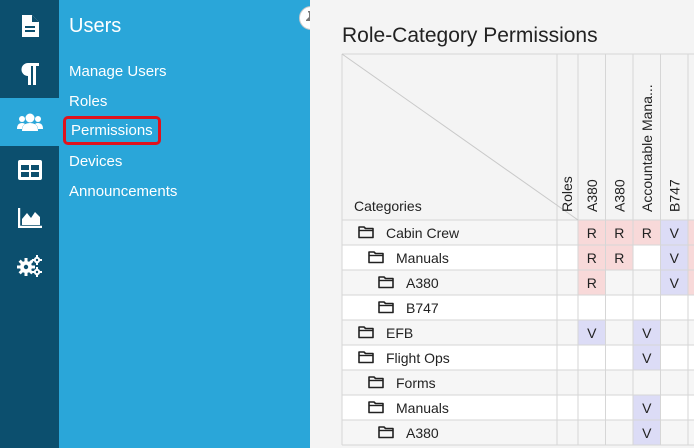 This screenshot has width=694, height=448. What do you see at coordinates (95, 161) in the screenshot?
I see `subnav-item-devices: Devices` at bounding box center [95, 161].